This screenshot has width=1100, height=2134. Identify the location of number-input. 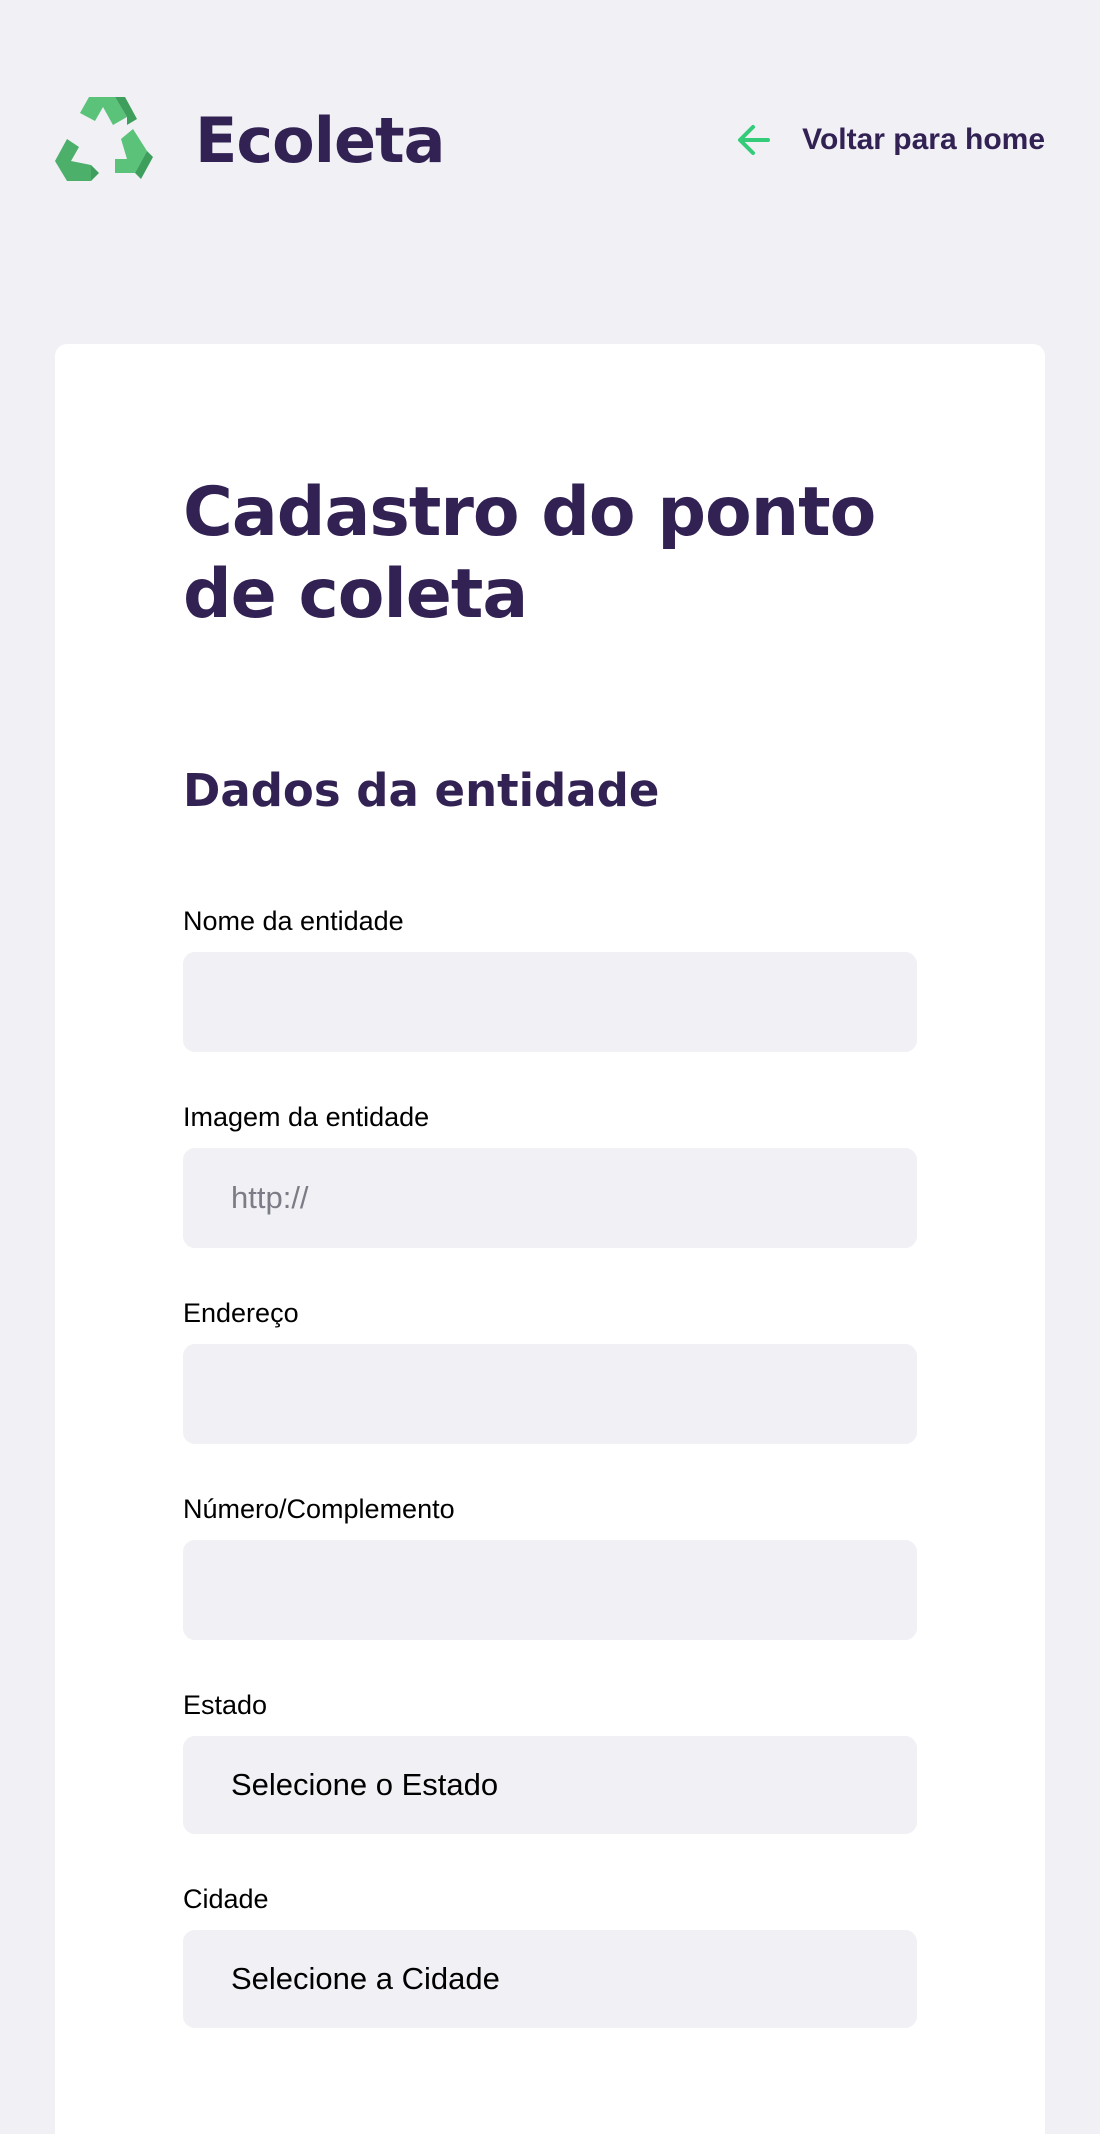
(550, 1590).